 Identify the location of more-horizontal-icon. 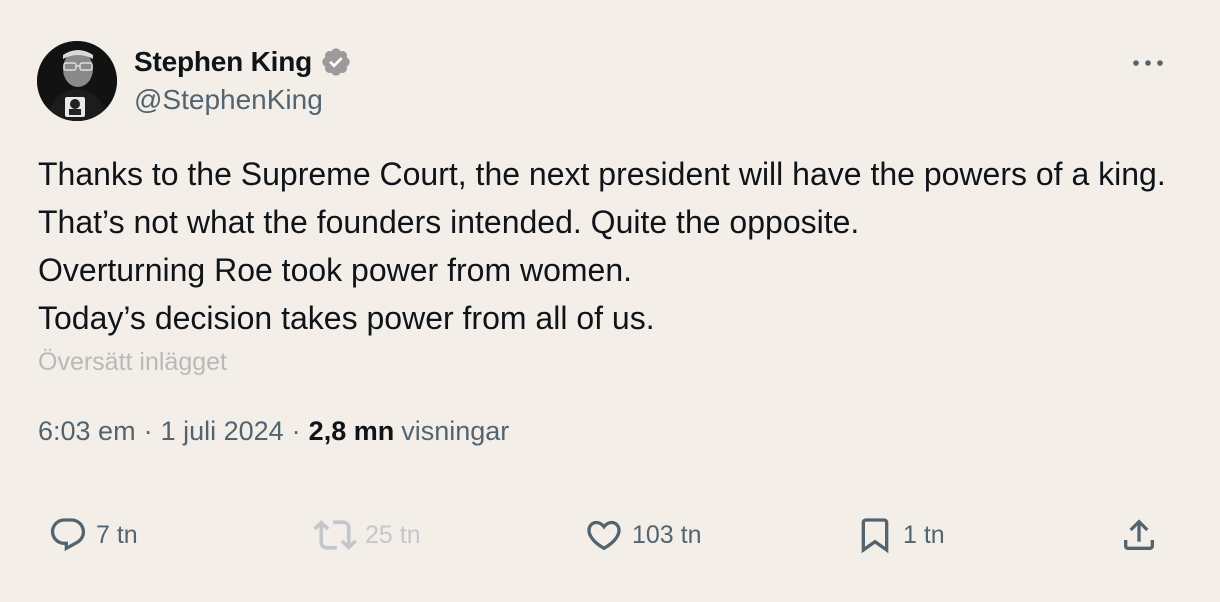
(1148, 63).